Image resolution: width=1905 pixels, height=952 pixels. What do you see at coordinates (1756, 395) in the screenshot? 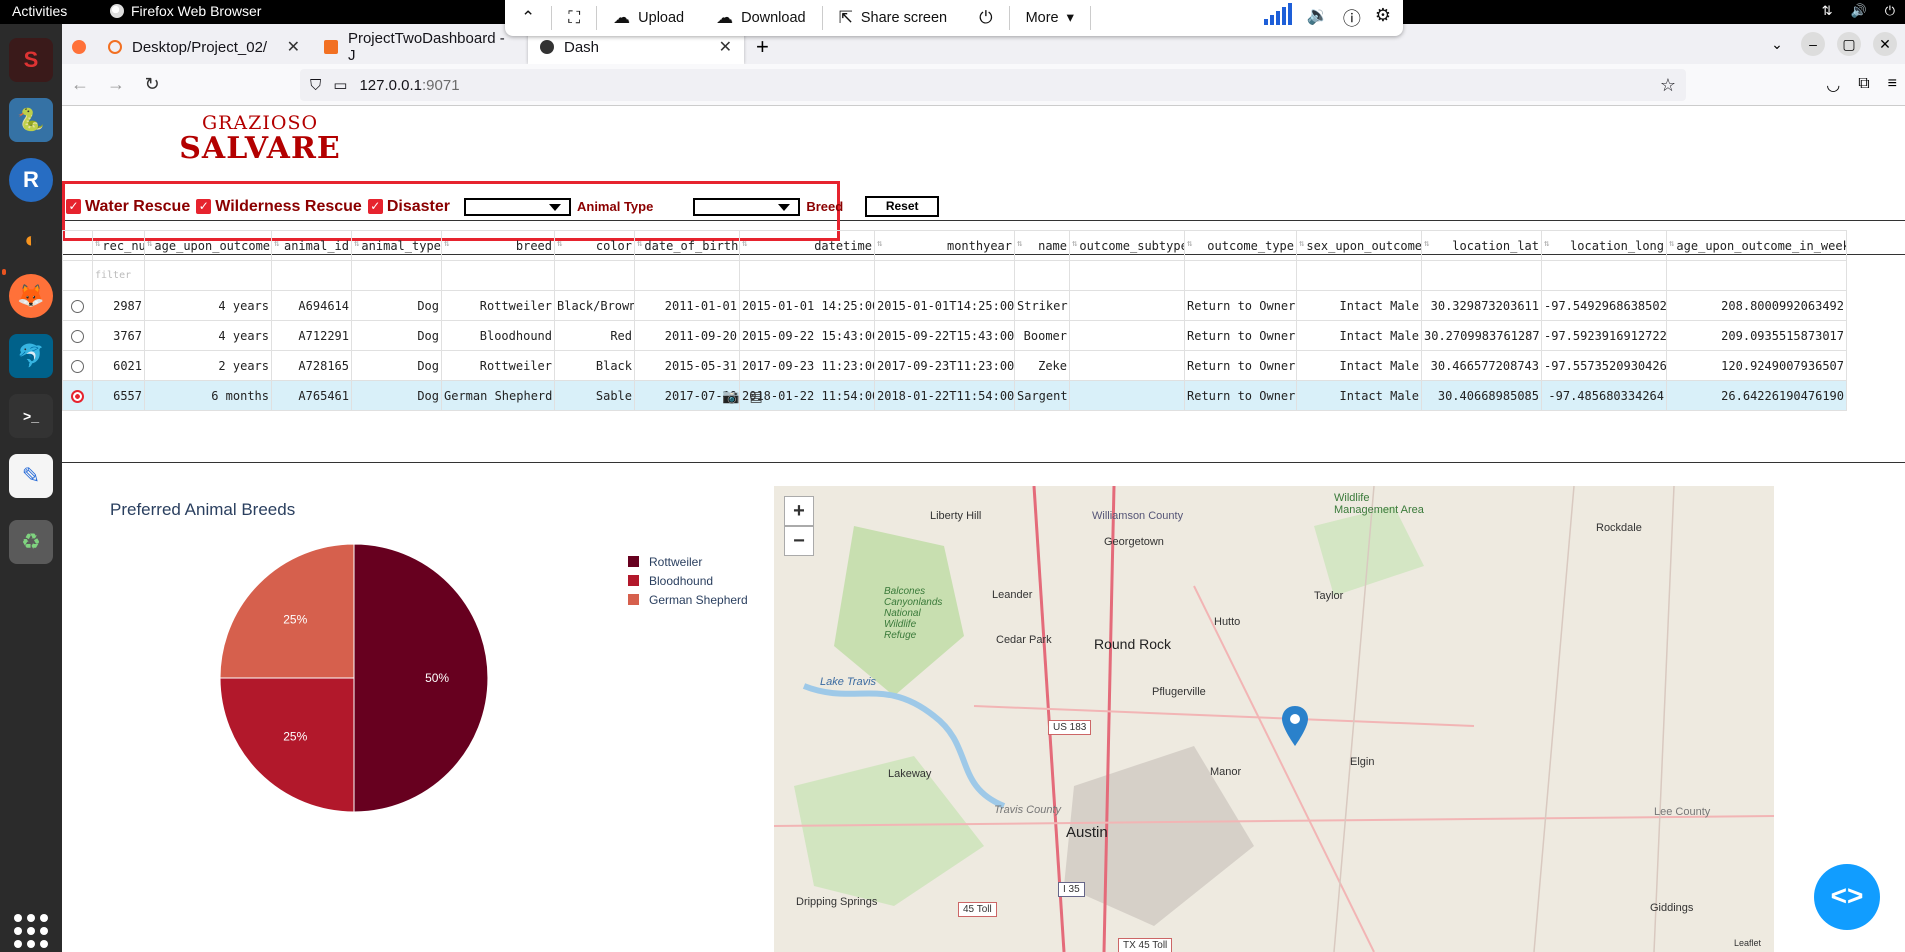
I see `table-cell: 26.64226190476190` at bounding box center [1756, 395].